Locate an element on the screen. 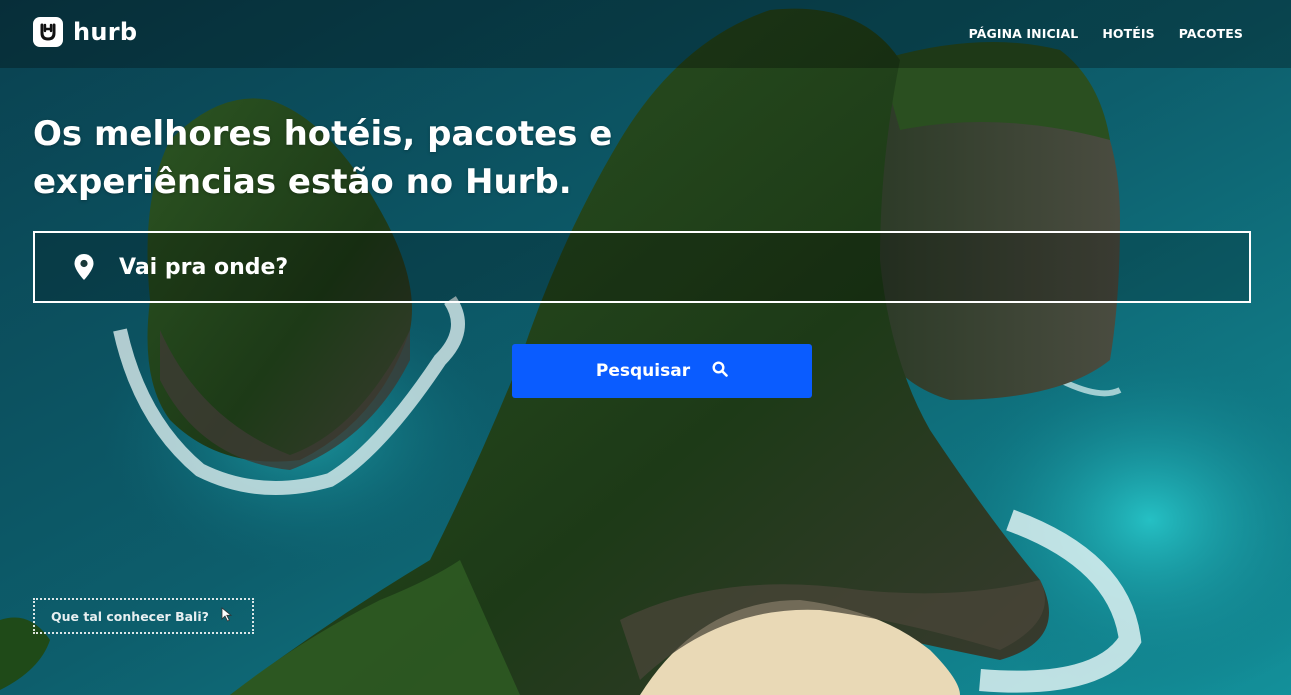 Image resolution: width=1291 pixels, height=695 pixels. map-pin-icon is located at coordinates (84, 267).